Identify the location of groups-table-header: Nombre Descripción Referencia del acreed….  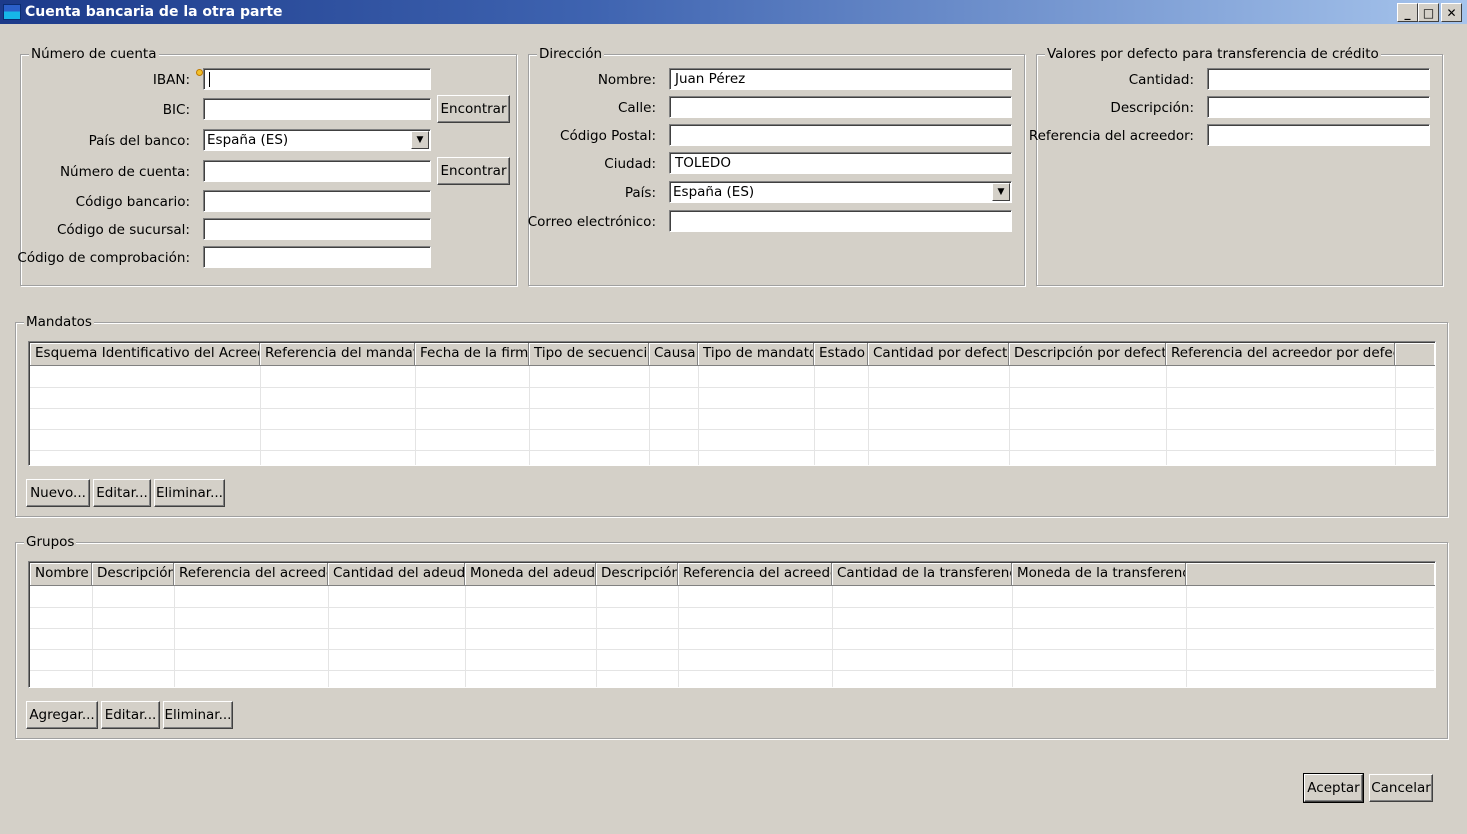
(732, 574).